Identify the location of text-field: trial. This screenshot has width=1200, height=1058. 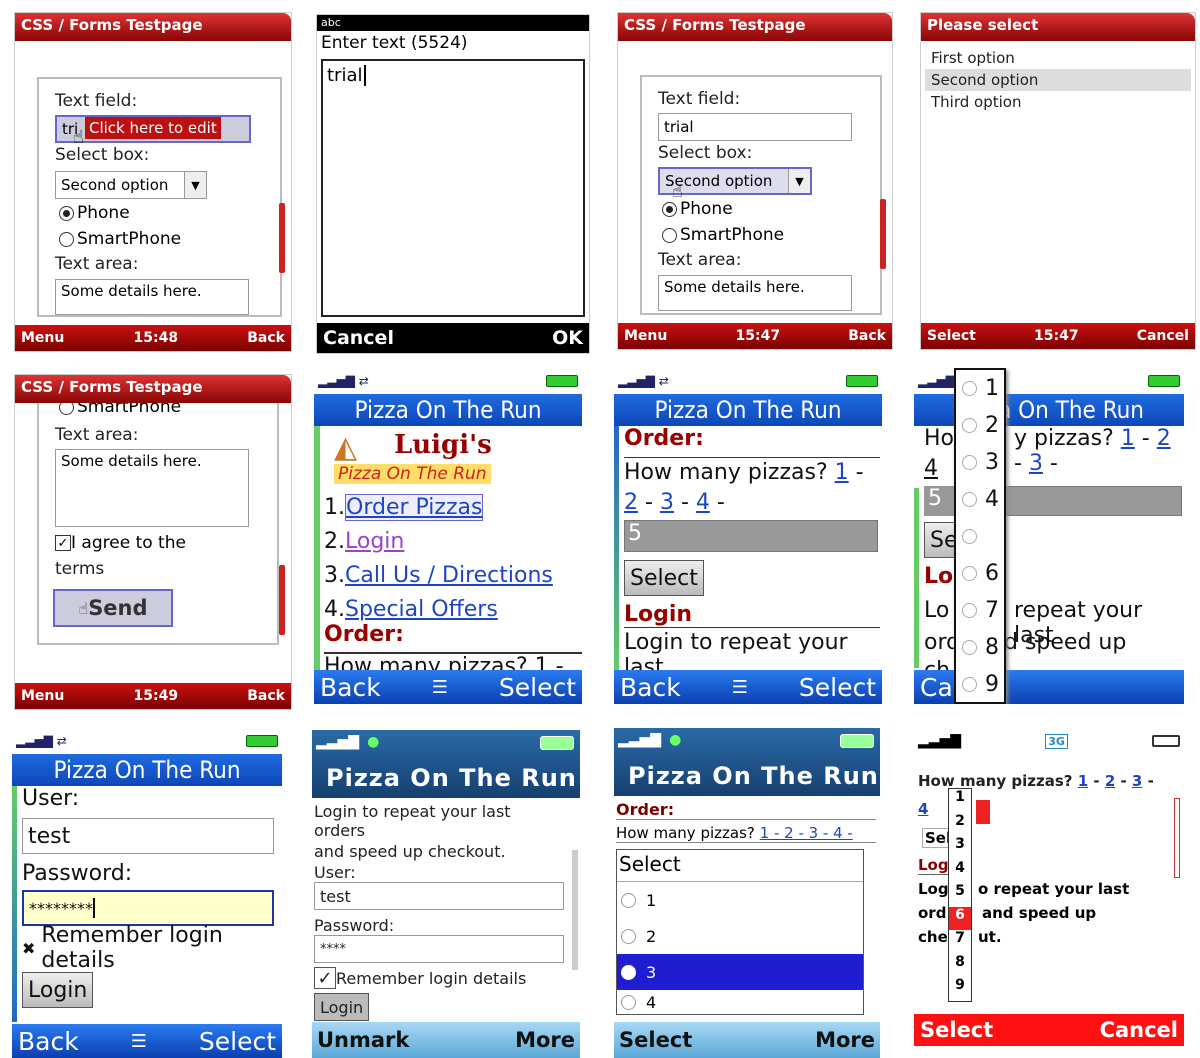
(755, 127).